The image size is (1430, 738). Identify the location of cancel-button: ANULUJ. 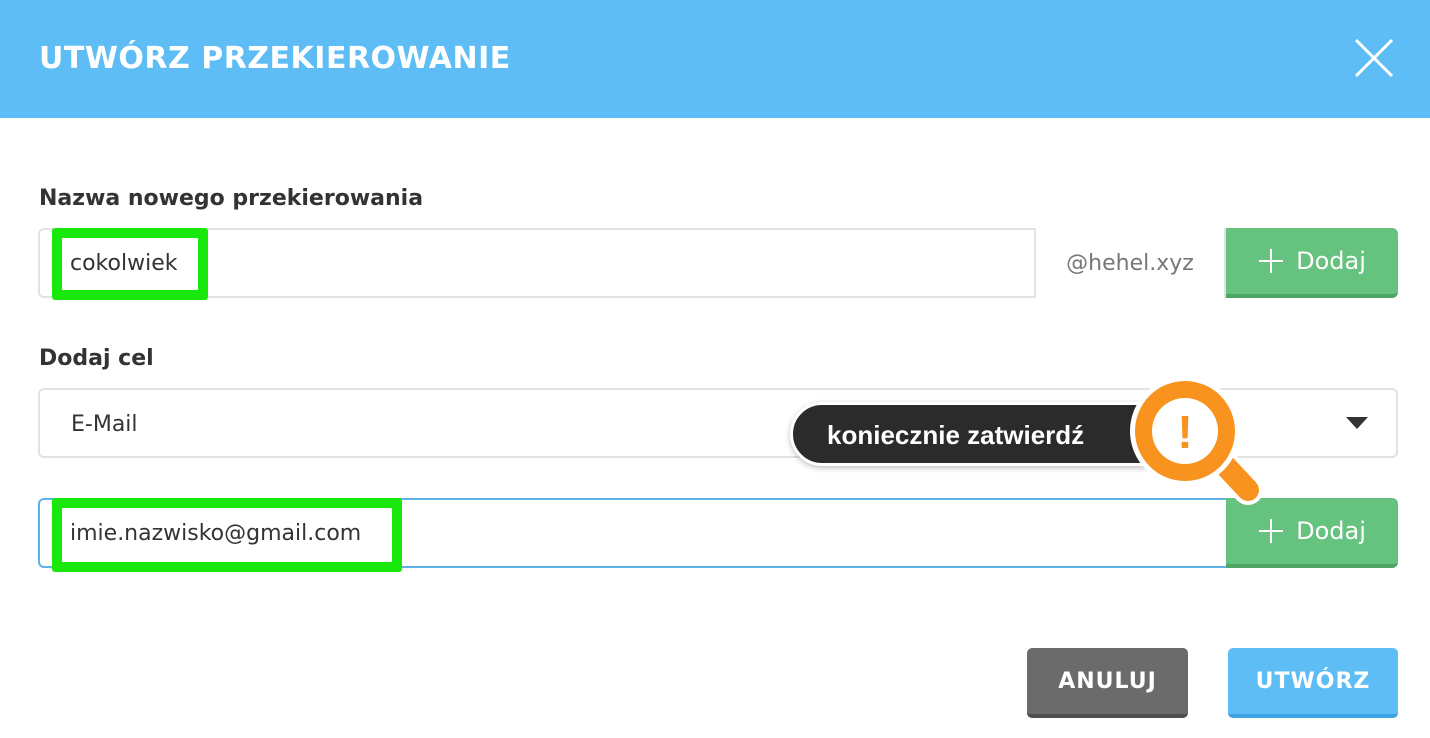
(1107, 683).